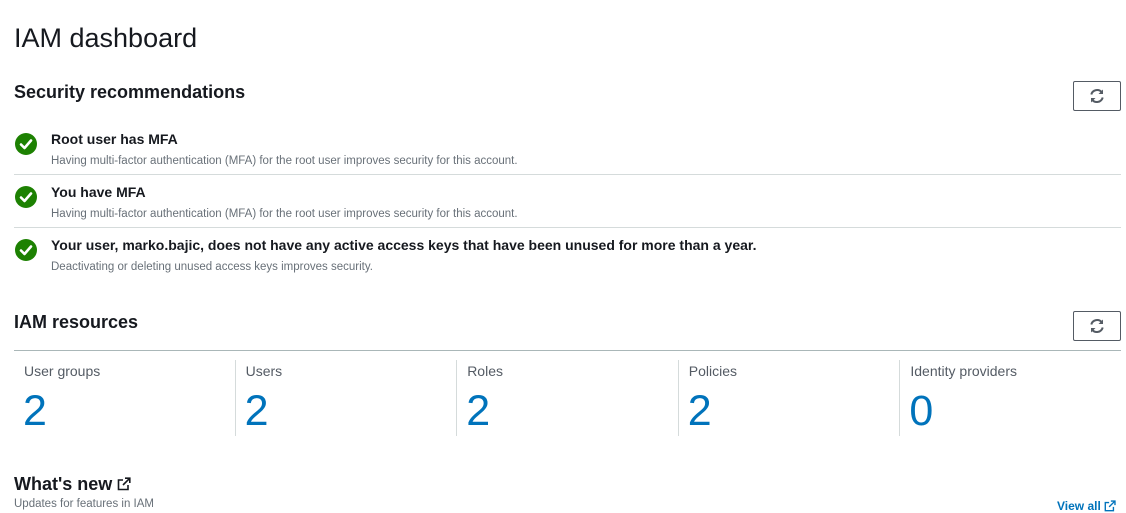  What do you see at coordinates (1079, 506) in the screenshot?
I see `view-all-label: View all` at bounding box center [1079, 506].